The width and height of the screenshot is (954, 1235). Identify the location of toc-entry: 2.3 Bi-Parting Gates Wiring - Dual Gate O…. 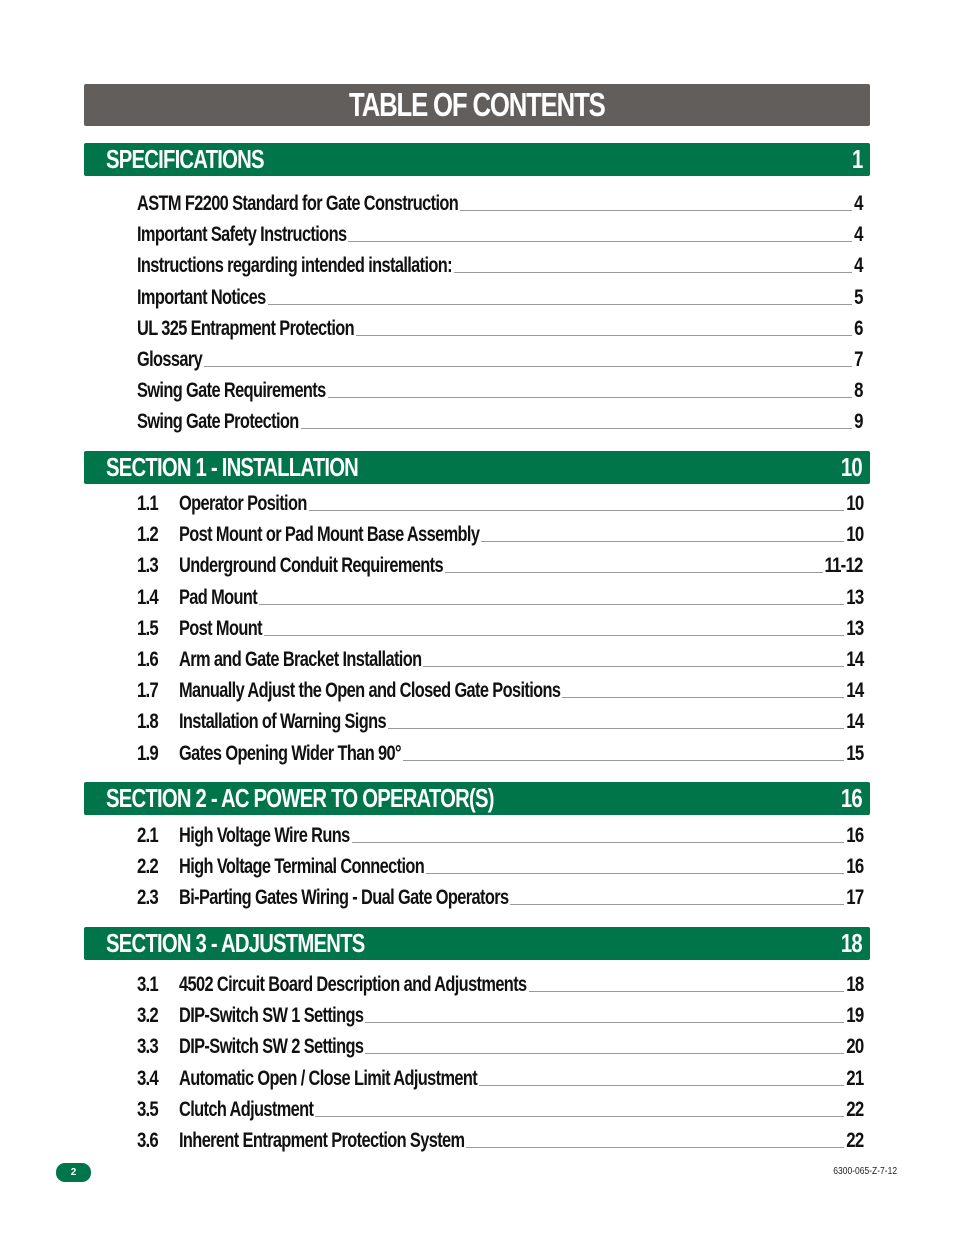
(500, 896).